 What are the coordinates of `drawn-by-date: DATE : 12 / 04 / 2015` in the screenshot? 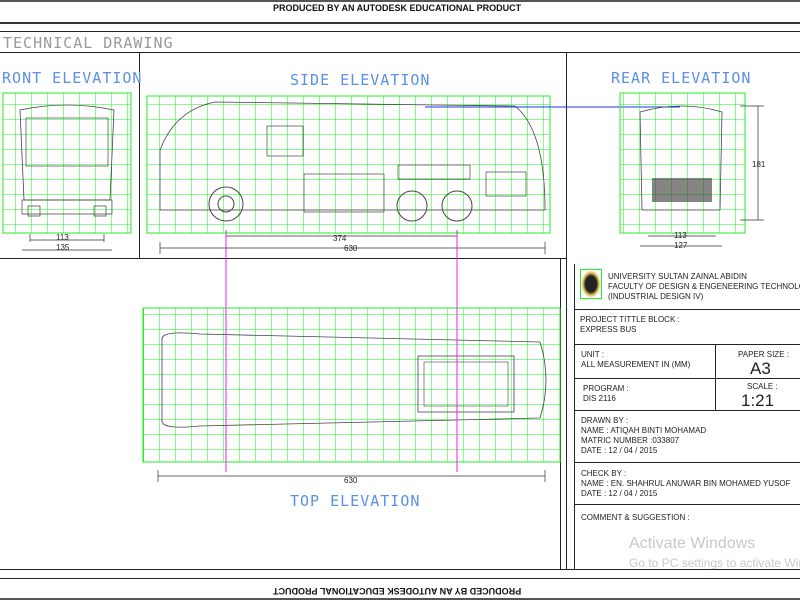 It's located at (619, 450).